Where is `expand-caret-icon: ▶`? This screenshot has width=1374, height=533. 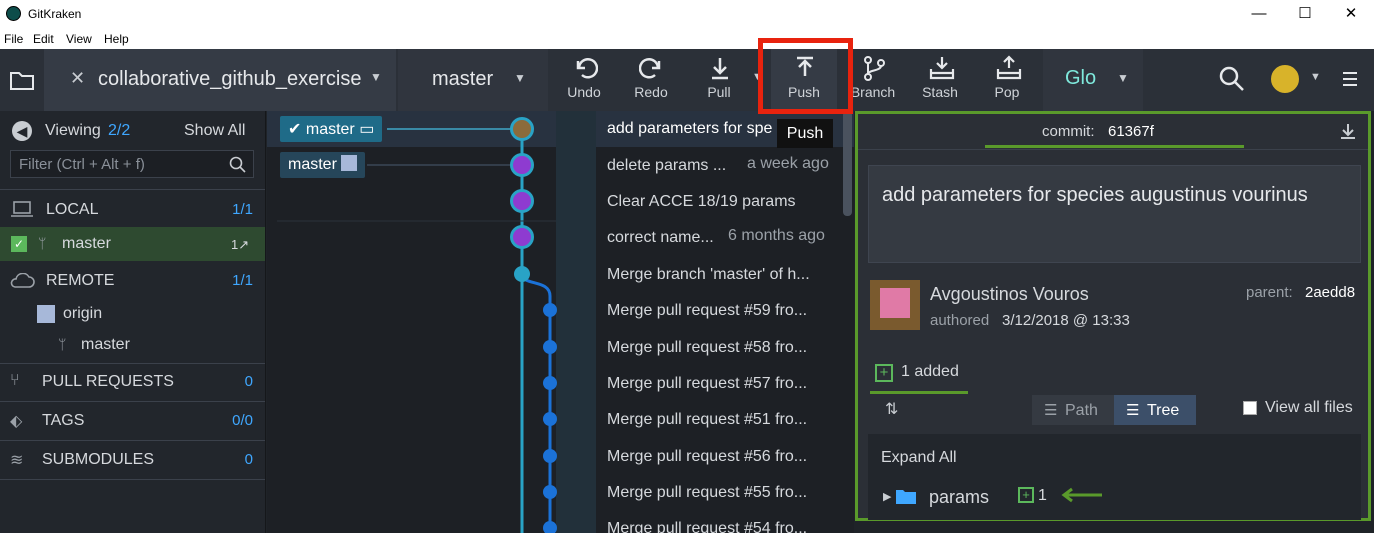
expand-caret-icon: ▶ is located at coordinates (887, 496).